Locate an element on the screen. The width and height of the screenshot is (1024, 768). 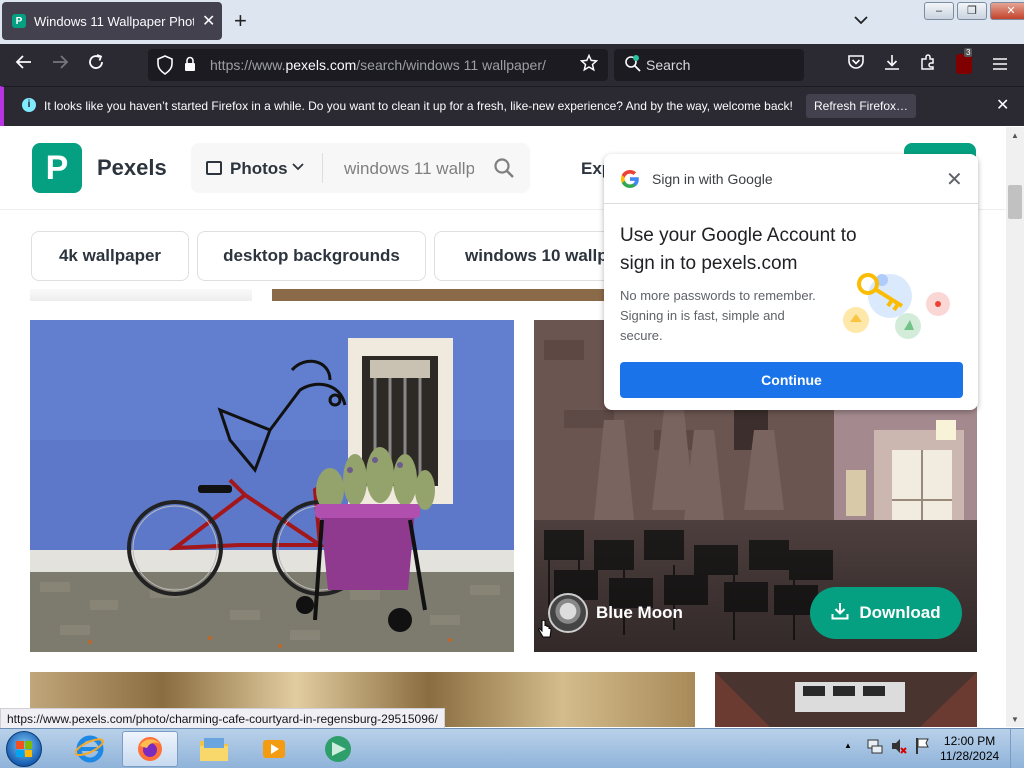
photo-partial-top-middle is located at coordinates (442, 295).